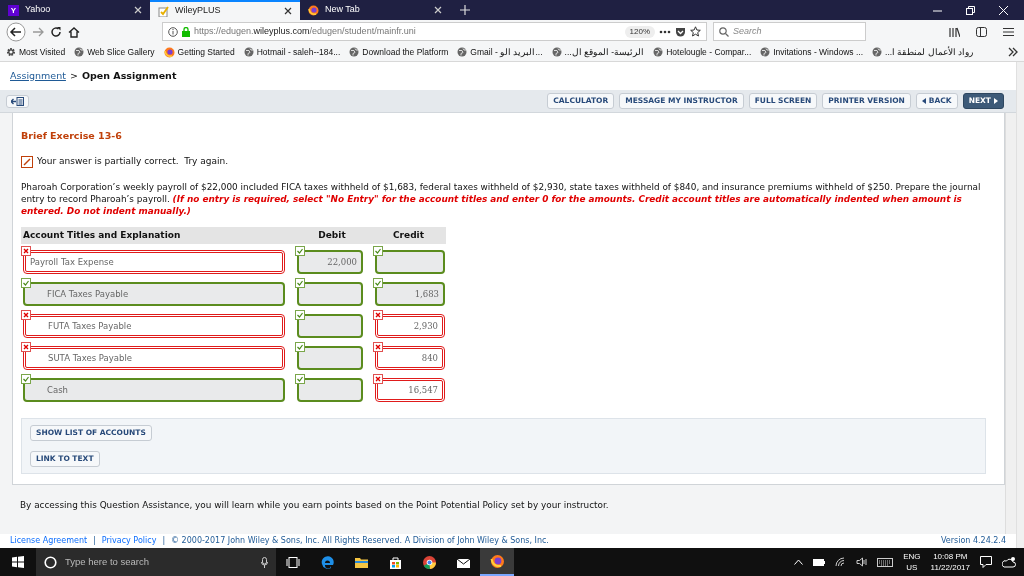  Describe the element at coordinates (501, 198) in the screenshot. I see `problem-text: Pharoah Corporation’s weekly payroll of $22,000 included FICA taxes withheld of $1,683, federal taxes withheld of $2,930, state taxes withheld of $840, and insurance premiums withheld of $250. Prepare the journal entry to record Pharoah’s payroll. (If no entry is required, select "No Entry" for the account titles and enter 0 for the amounts. Credit account titles are automatically indented when amount is entered. Do not indent manually.)` at that location.